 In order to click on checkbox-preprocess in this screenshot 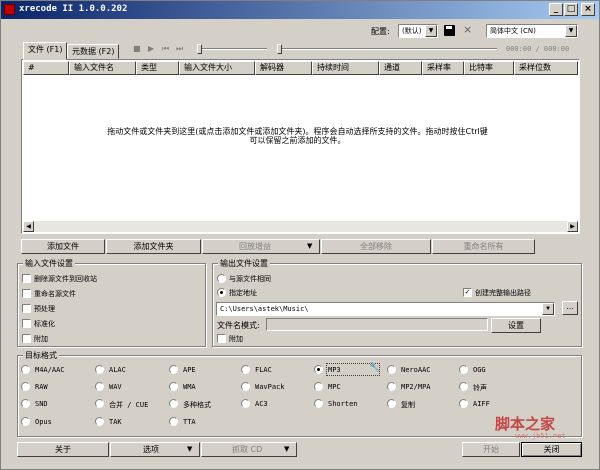, I will do `click(26, 308)`.